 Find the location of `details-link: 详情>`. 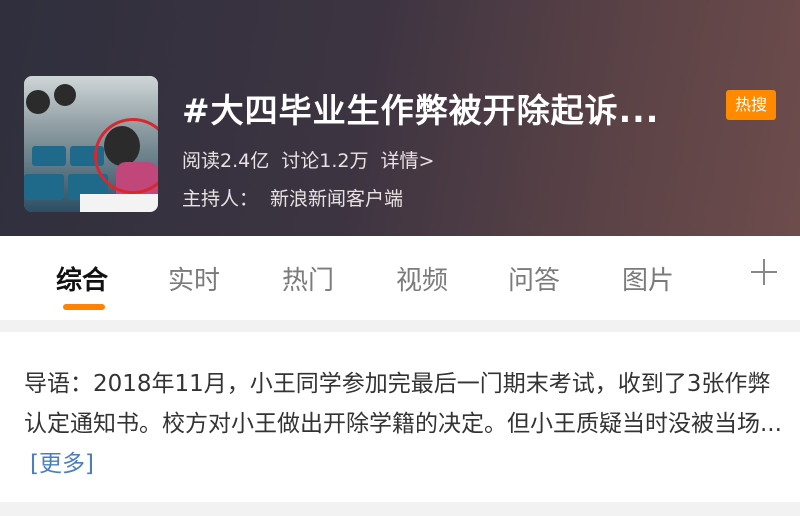

details-link: 详情> is located at coordinates (408, 161).